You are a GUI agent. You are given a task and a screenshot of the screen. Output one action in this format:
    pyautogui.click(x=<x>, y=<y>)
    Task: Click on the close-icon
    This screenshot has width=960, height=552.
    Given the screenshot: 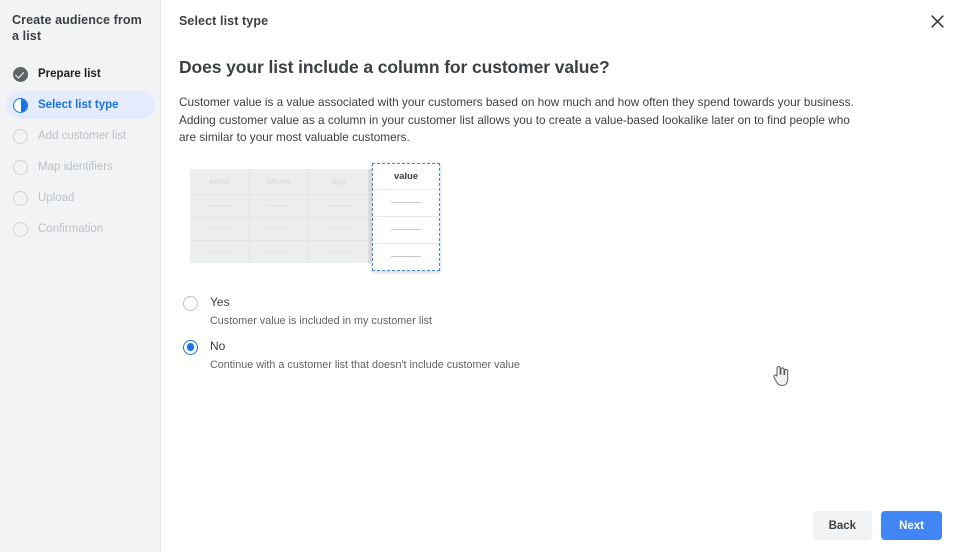 What is the action you would take?
    pyautogui.click(x=937, y=21)
    